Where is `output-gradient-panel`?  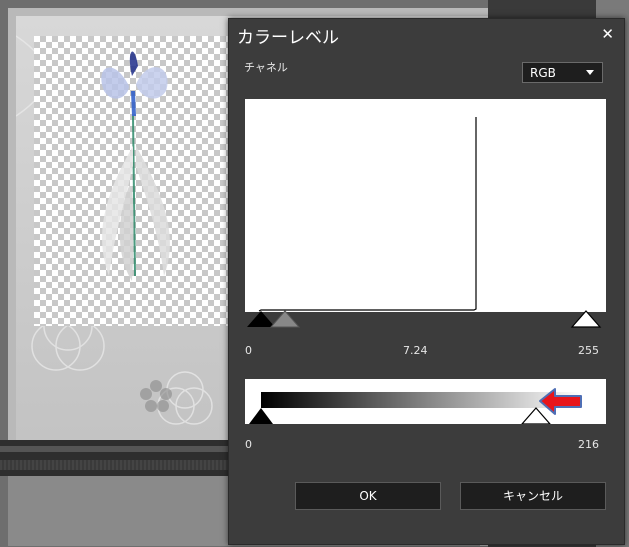 output-gradient-panel is located at coordinates (425, 401).